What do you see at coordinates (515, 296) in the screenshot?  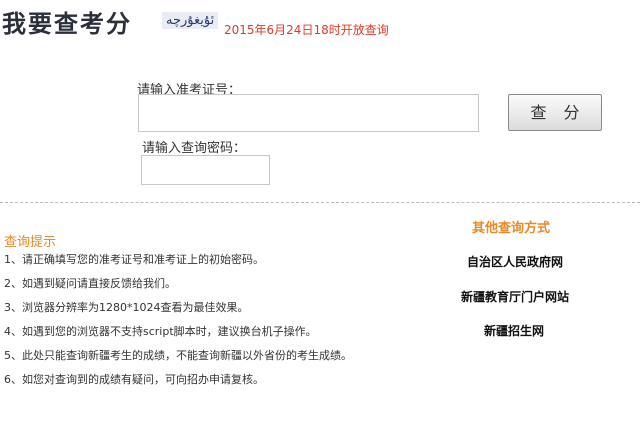 I see `education-portal-link: 新疆教育厅门户网站` at bounding box center [515, 296].